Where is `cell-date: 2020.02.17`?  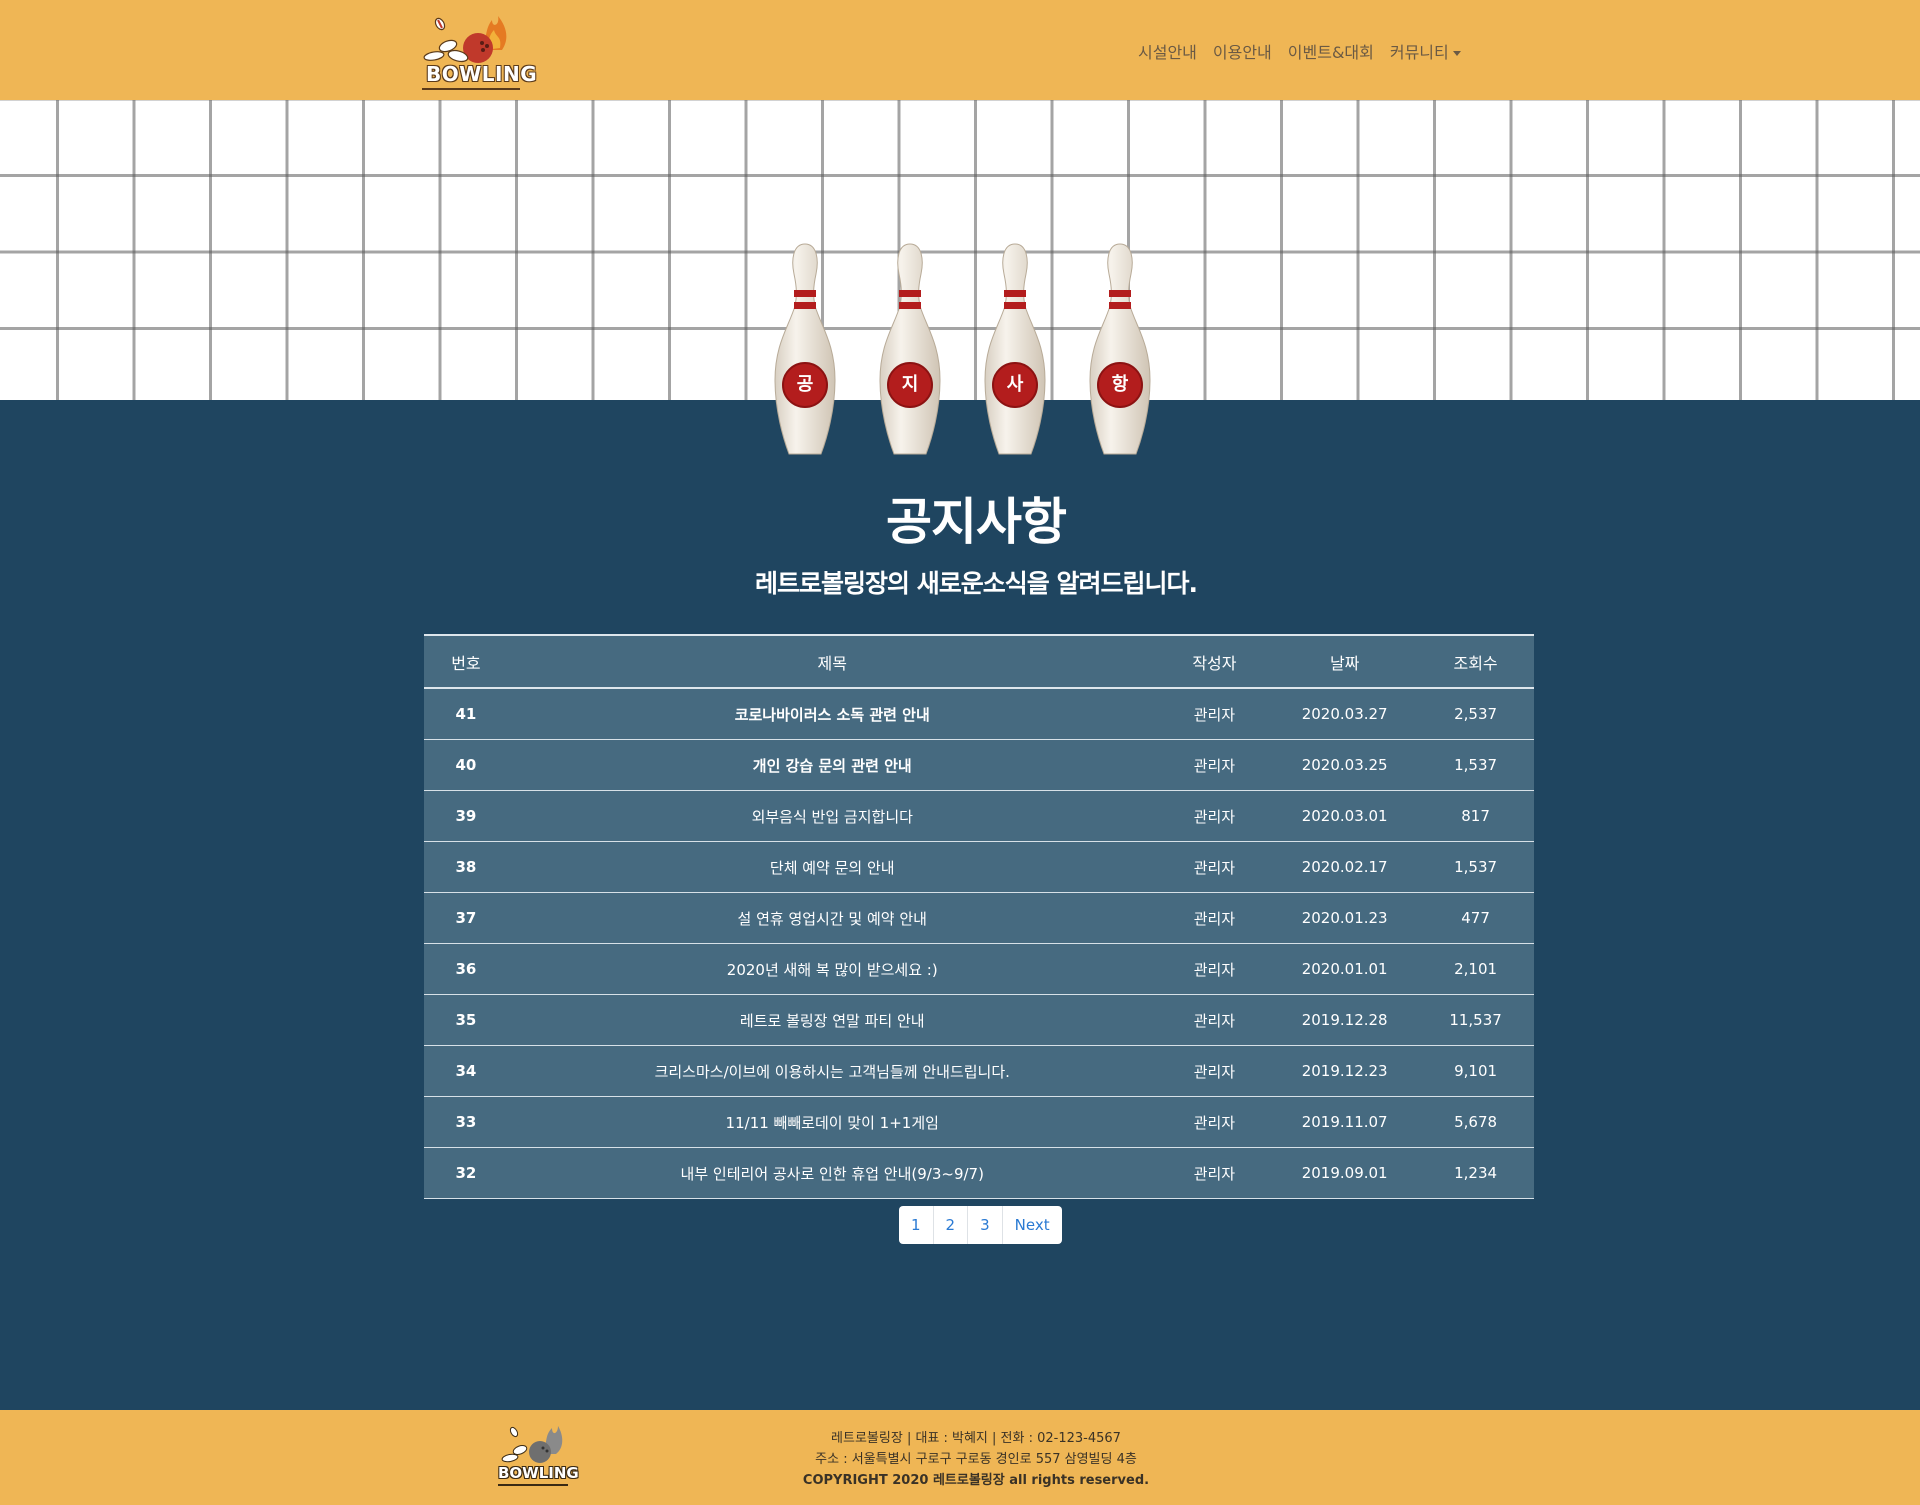 cell-date: 2020.02.17 is located at coordinates (1345, 867).